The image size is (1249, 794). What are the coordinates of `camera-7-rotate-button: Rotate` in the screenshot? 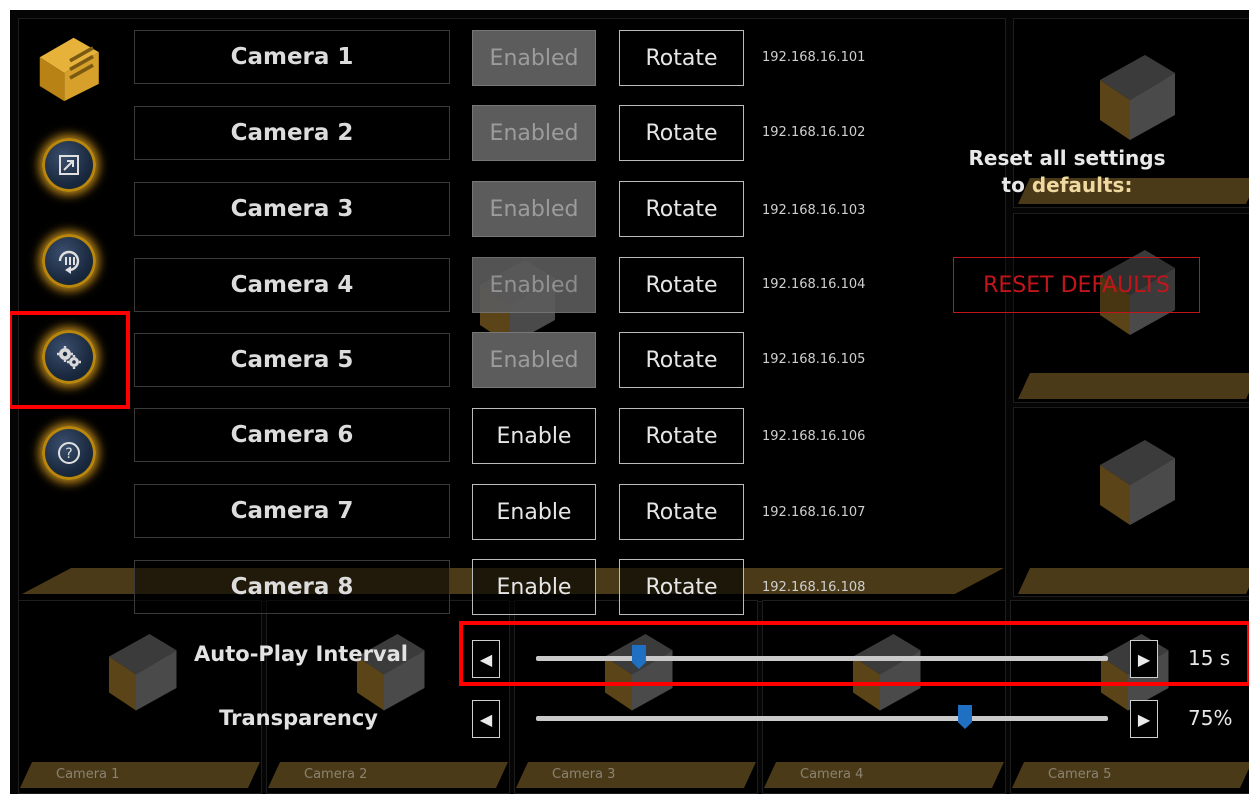 It's located at (681, 512).